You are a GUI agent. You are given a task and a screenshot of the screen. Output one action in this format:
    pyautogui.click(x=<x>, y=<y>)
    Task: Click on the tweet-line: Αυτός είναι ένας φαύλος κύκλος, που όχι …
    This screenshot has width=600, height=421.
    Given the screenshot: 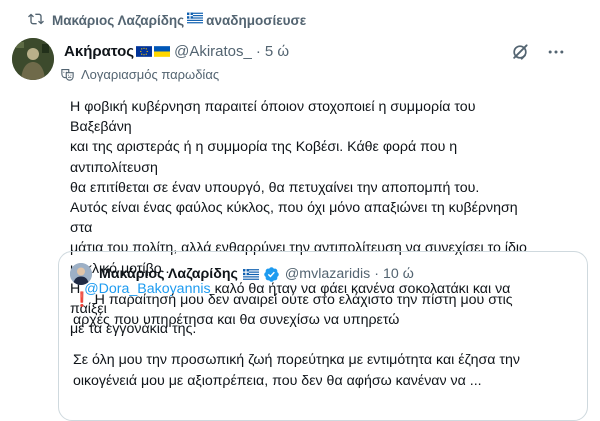 What is the action you would take?
    pyautogui.click(x=294, y=218)
    